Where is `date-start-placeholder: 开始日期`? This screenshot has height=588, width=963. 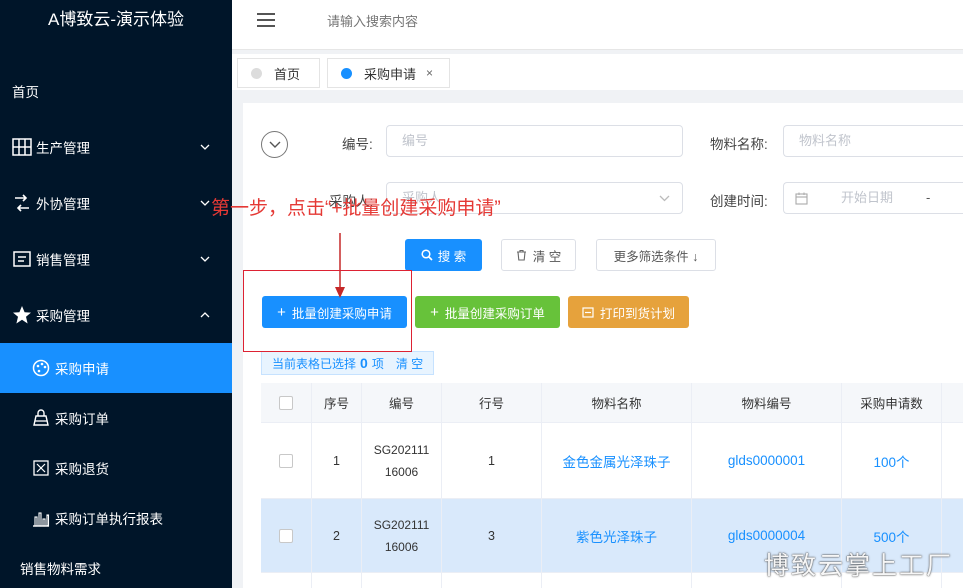 date-start-placeholder: 开始日期 is located at coordinates (867, 197).